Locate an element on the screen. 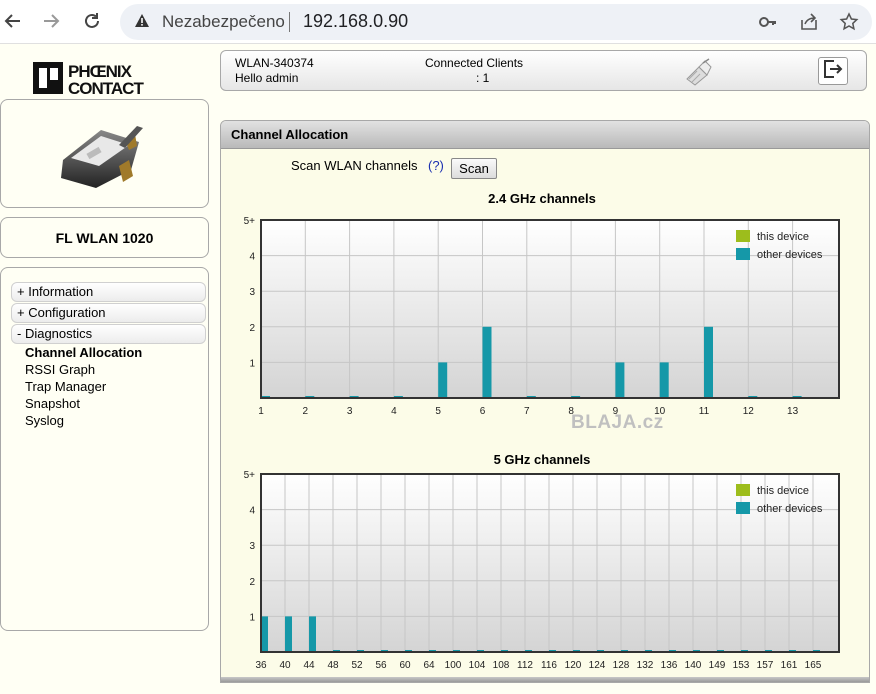  x-tick-label: 60 is located at coordinates (405, 665).